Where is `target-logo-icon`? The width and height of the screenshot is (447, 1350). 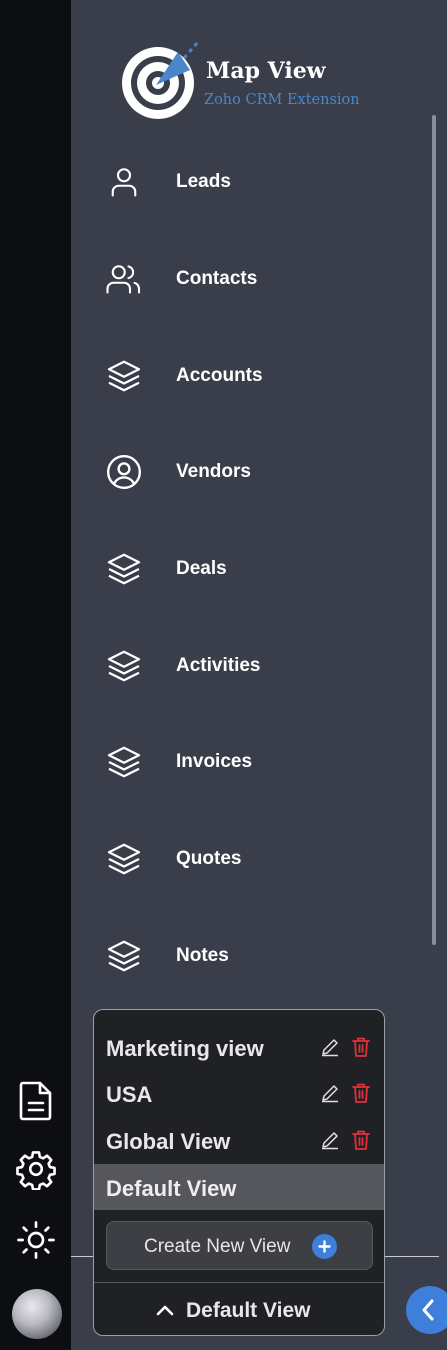 target-logo-icon is located at coordinates (161, 80).